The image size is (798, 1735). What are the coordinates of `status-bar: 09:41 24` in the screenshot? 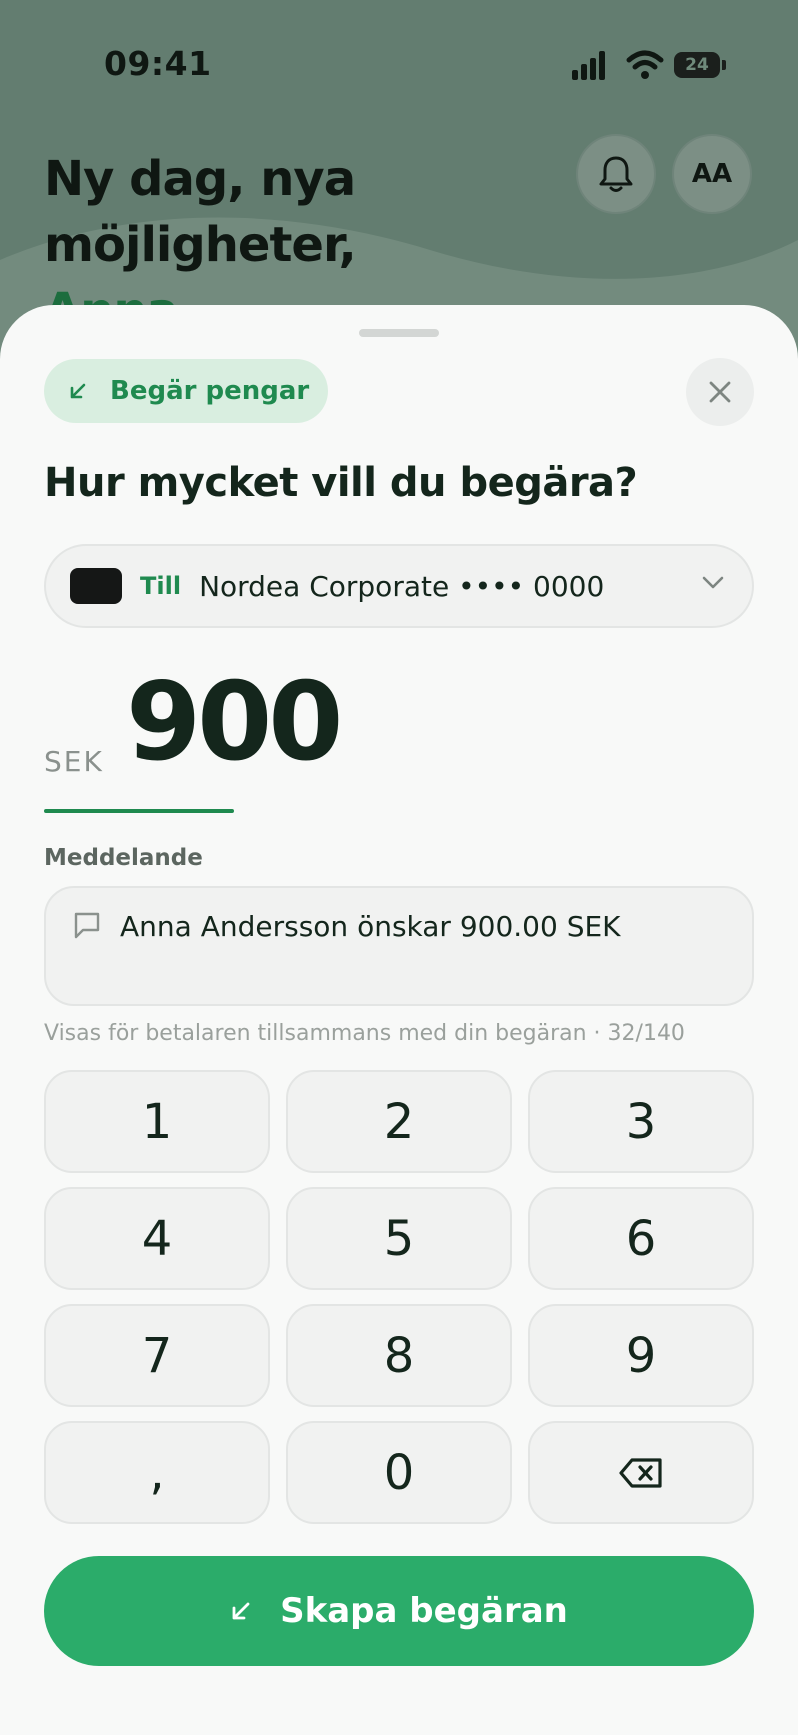 It's located at (399, 60).